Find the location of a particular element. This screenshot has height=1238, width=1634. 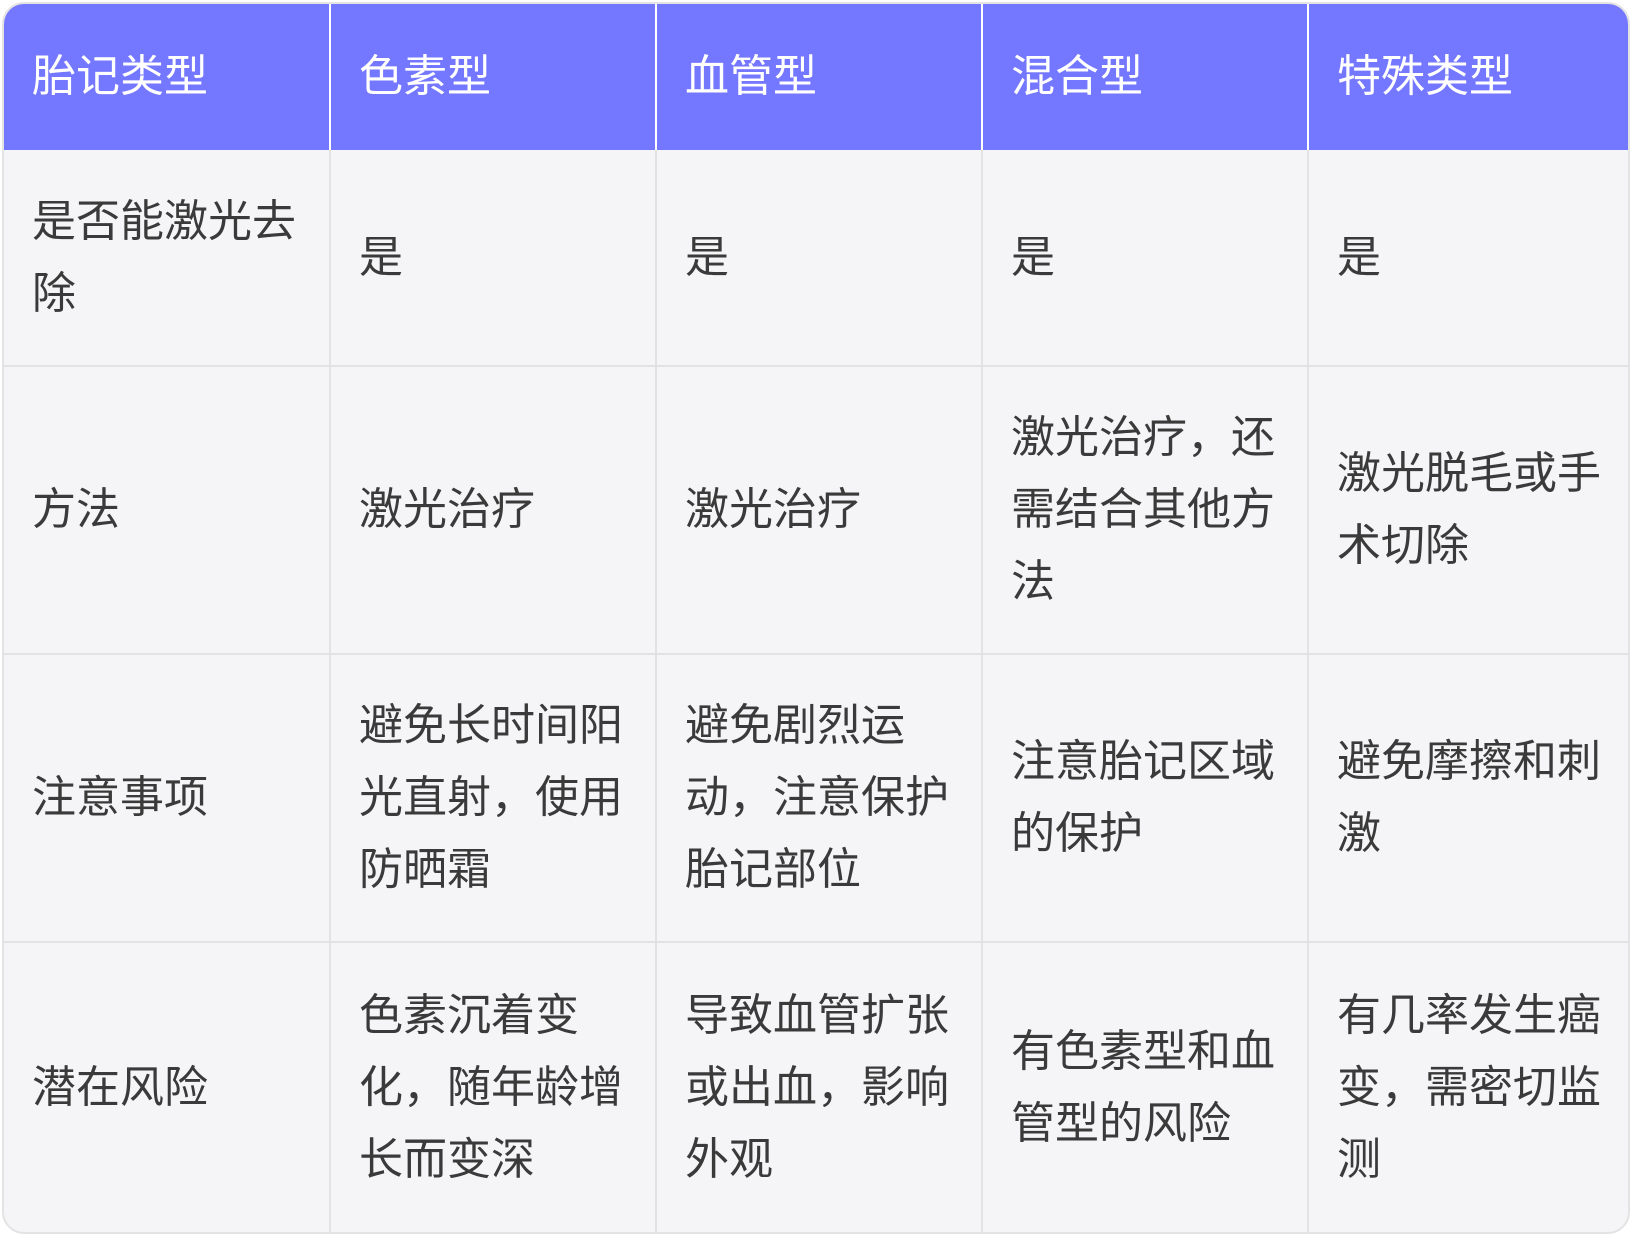

table-cell: 注意胎记区域的保护 is located at coordinates (1145, 797).